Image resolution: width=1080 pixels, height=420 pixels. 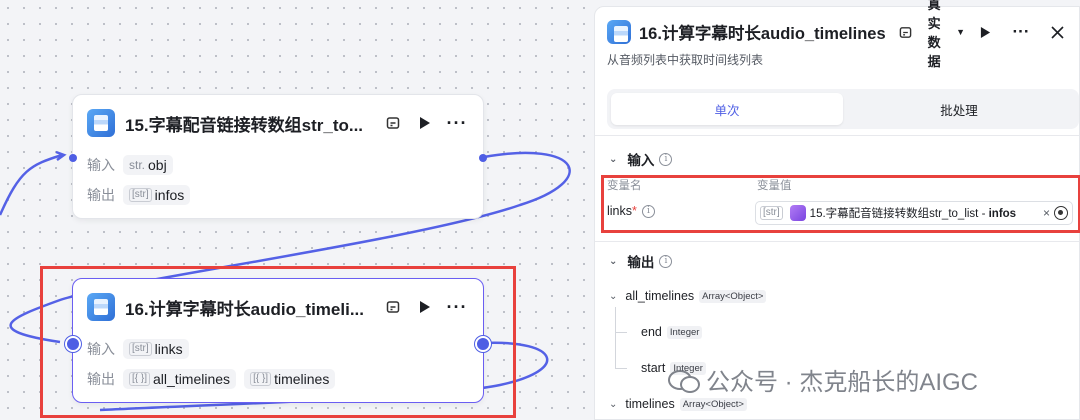 What do you see at coordinates (169, 195) in the screenshot?
I see `output-name: infos` at bounding box center [169, 195].